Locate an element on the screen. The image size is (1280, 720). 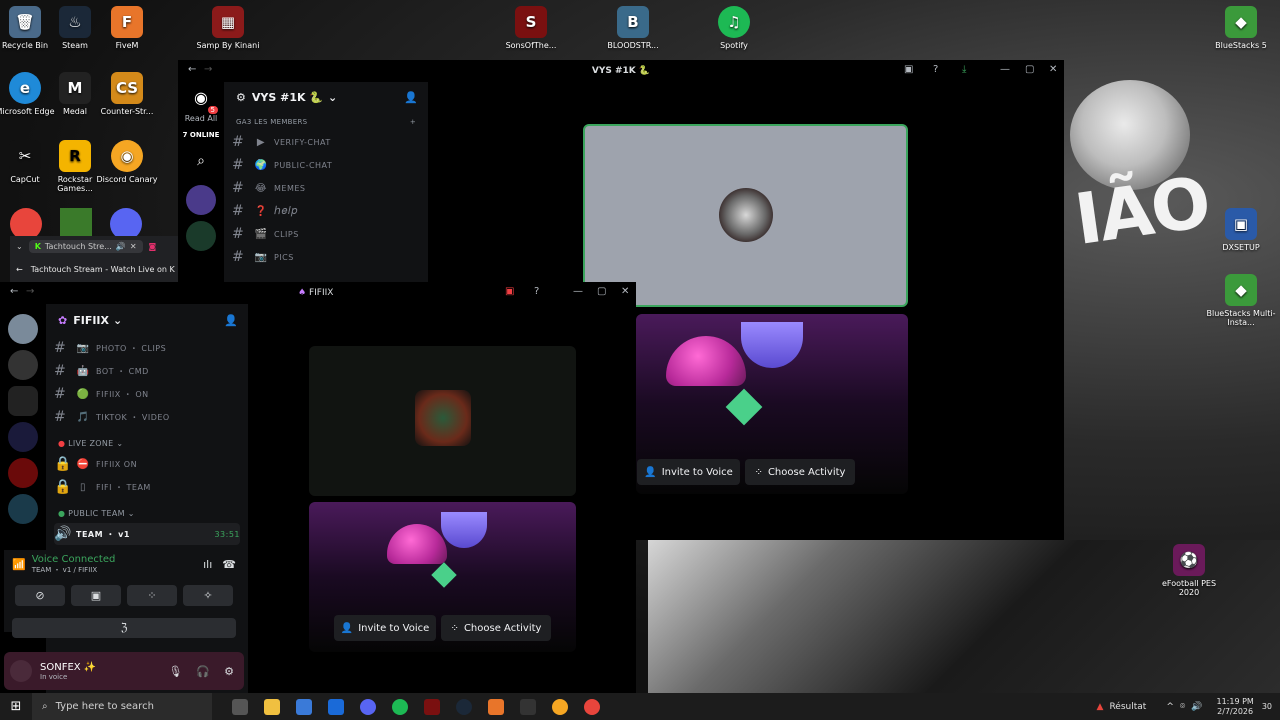
chrome-taskbar-icon is located at coordinates (592, 706).